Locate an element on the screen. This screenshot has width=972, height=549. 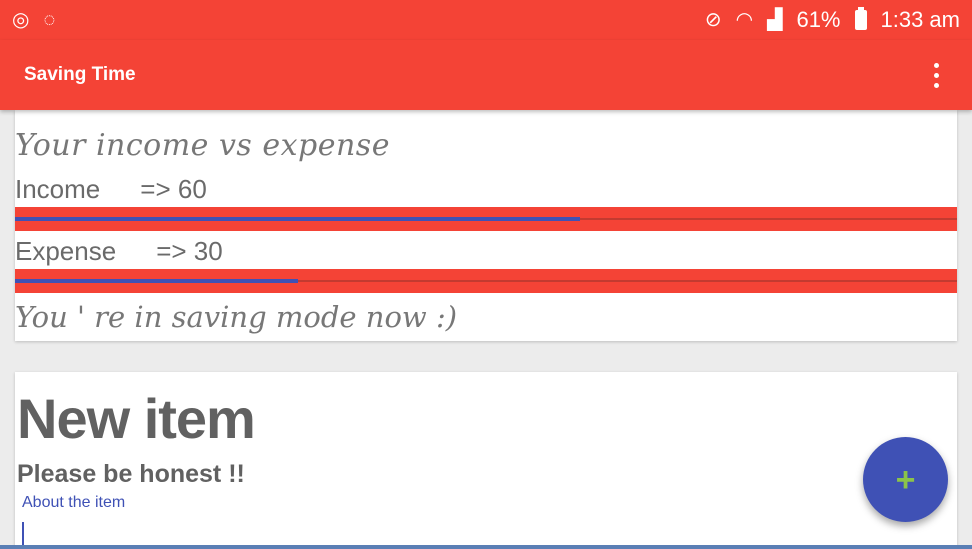
app-title: Saving Time is located at coordinates (80, 74).